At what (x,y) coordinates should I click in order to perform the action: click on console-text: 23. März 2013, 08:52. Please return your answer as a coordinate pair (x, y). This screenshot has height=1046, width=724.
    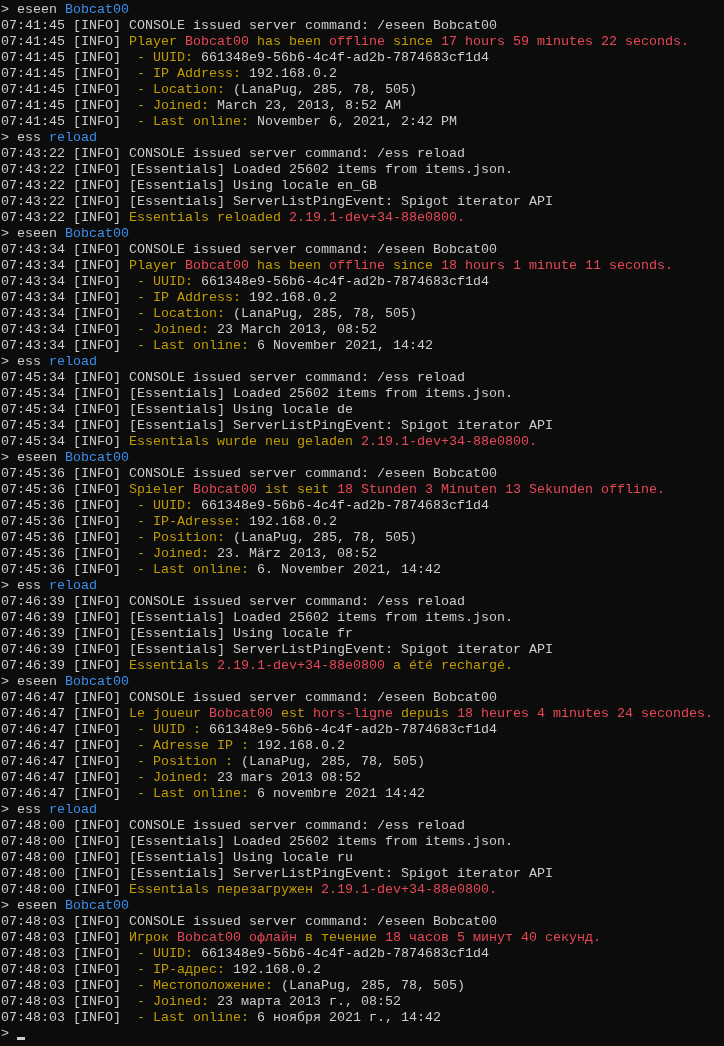
    Looking at the image, I should click on (296, 554).